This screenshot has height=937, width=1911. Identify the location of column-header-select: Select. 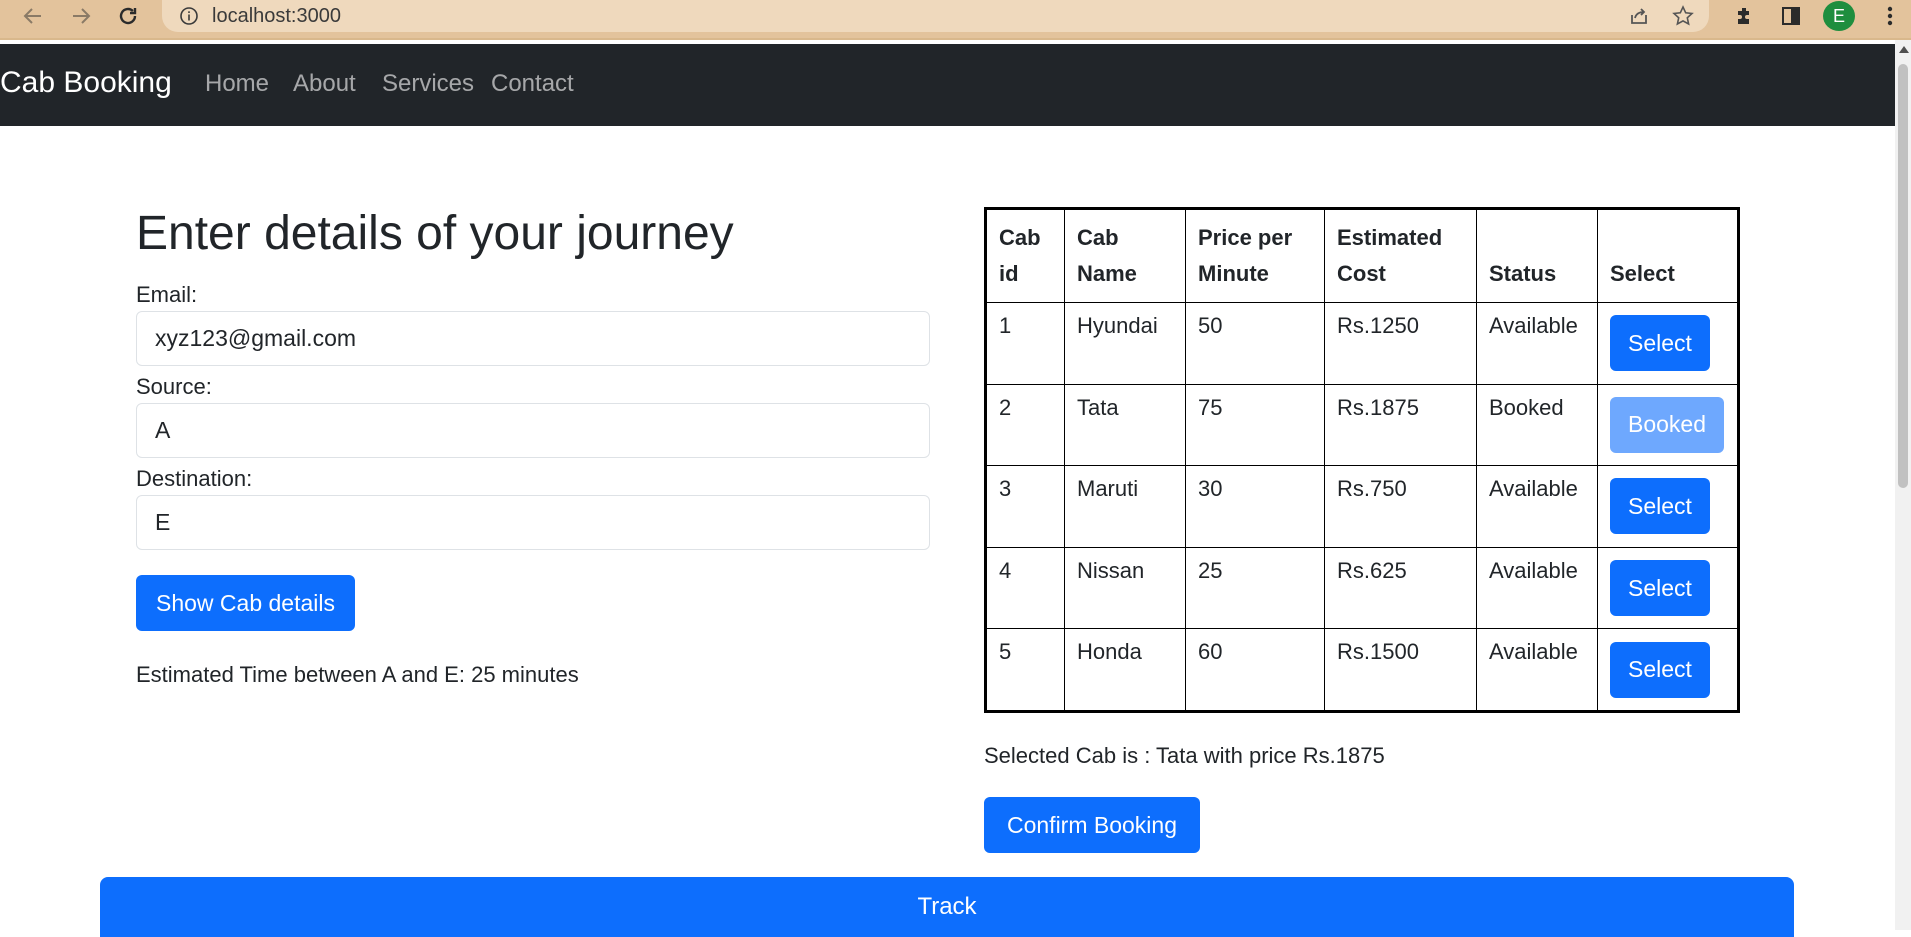
(1668, 255).